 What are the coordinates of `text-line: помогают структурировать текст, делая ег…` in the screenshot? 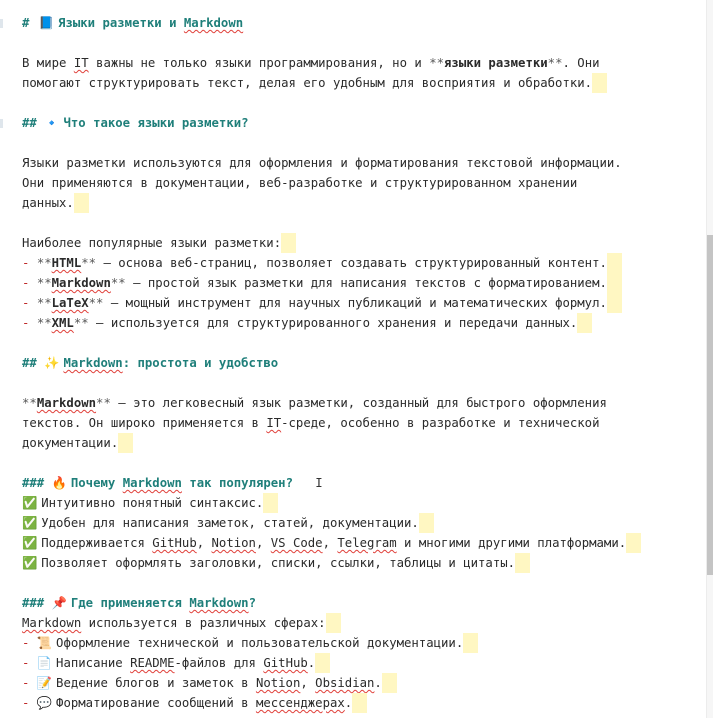 It's located at (353, 83).